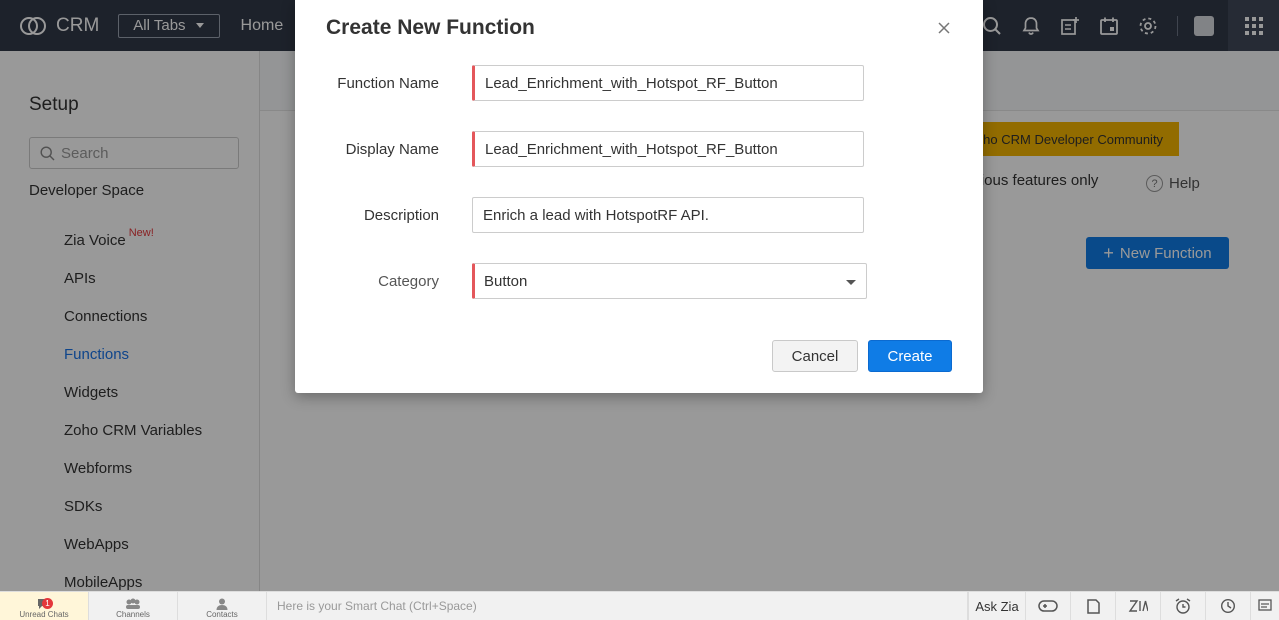 The height and width of the screenshot is (620, 1279). Describe the element at coordinates (506, 281) in the screenshot. I see `category-value: Button` at that location.